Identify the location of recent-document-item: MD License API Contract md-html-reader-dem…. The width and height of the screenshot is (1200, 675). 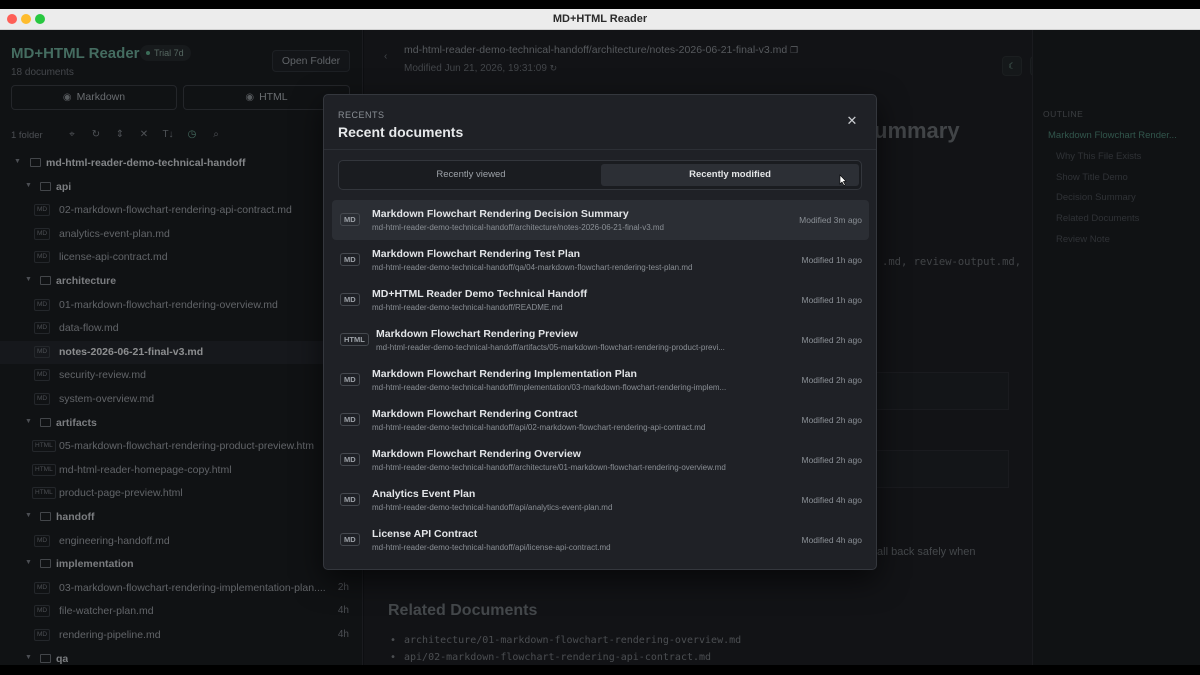
(600, 540).